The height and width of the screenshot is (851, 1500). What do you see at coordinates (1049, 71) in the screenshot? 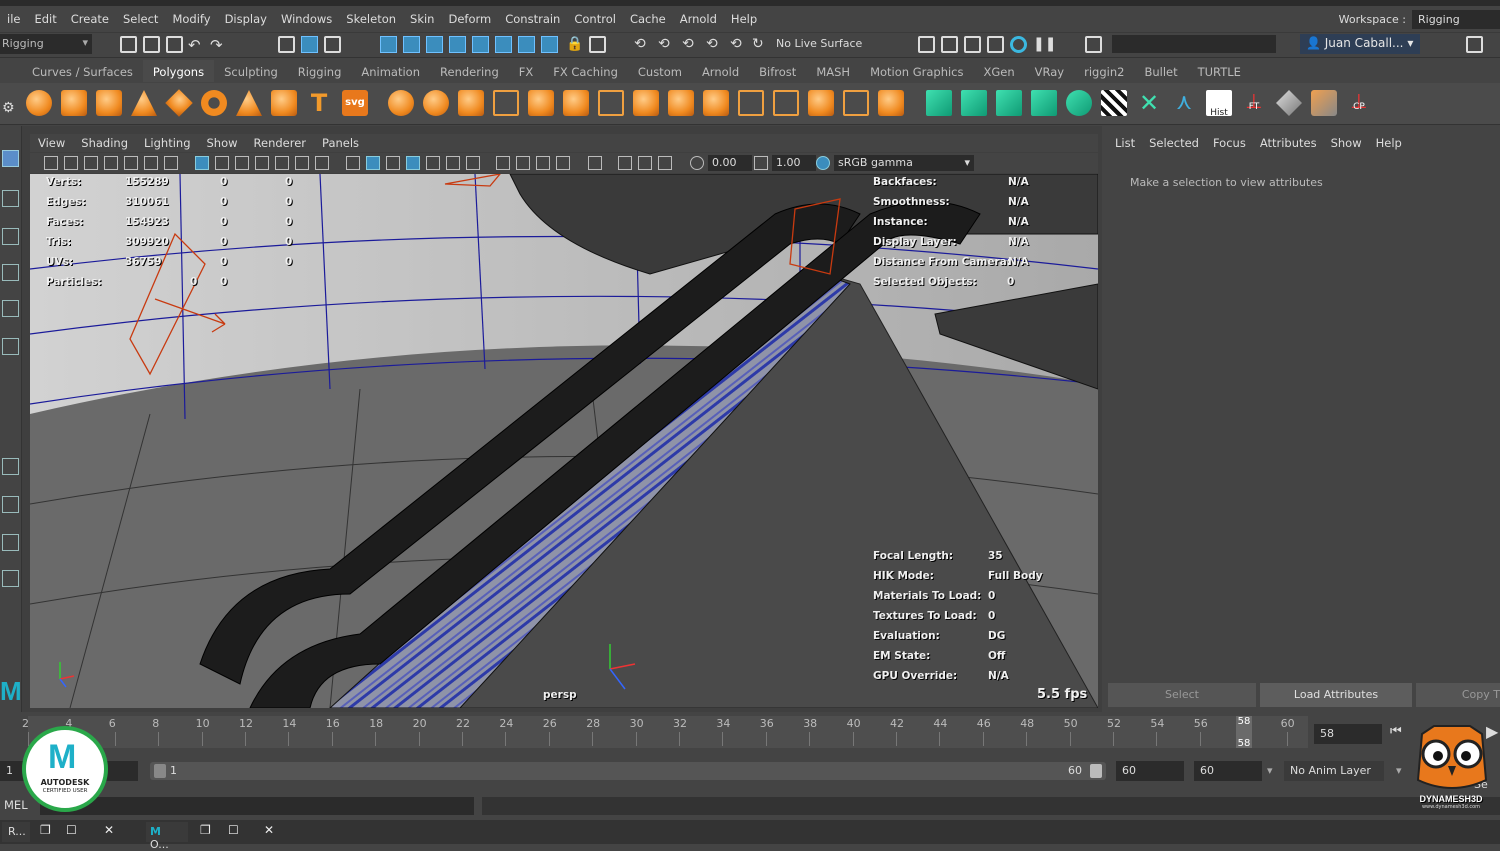
I see `shelf-tab-vray: VRay` at bounding box center [1049, 71].